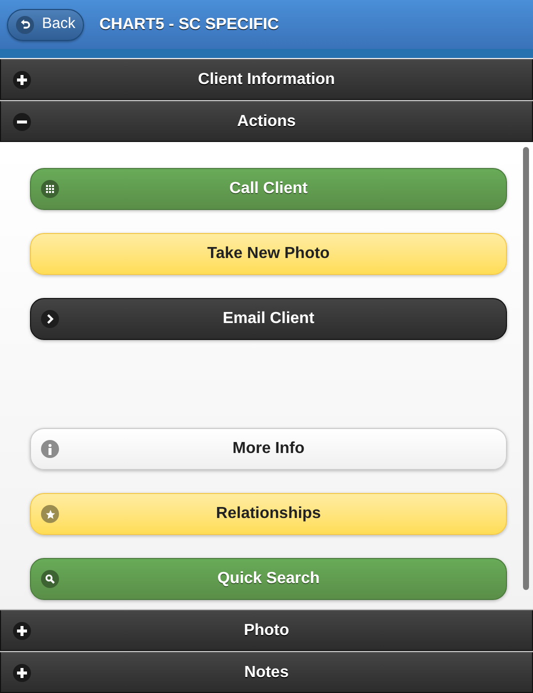 The image size is (533, 693). I want to click on back-button: Back, so click(45, 24).